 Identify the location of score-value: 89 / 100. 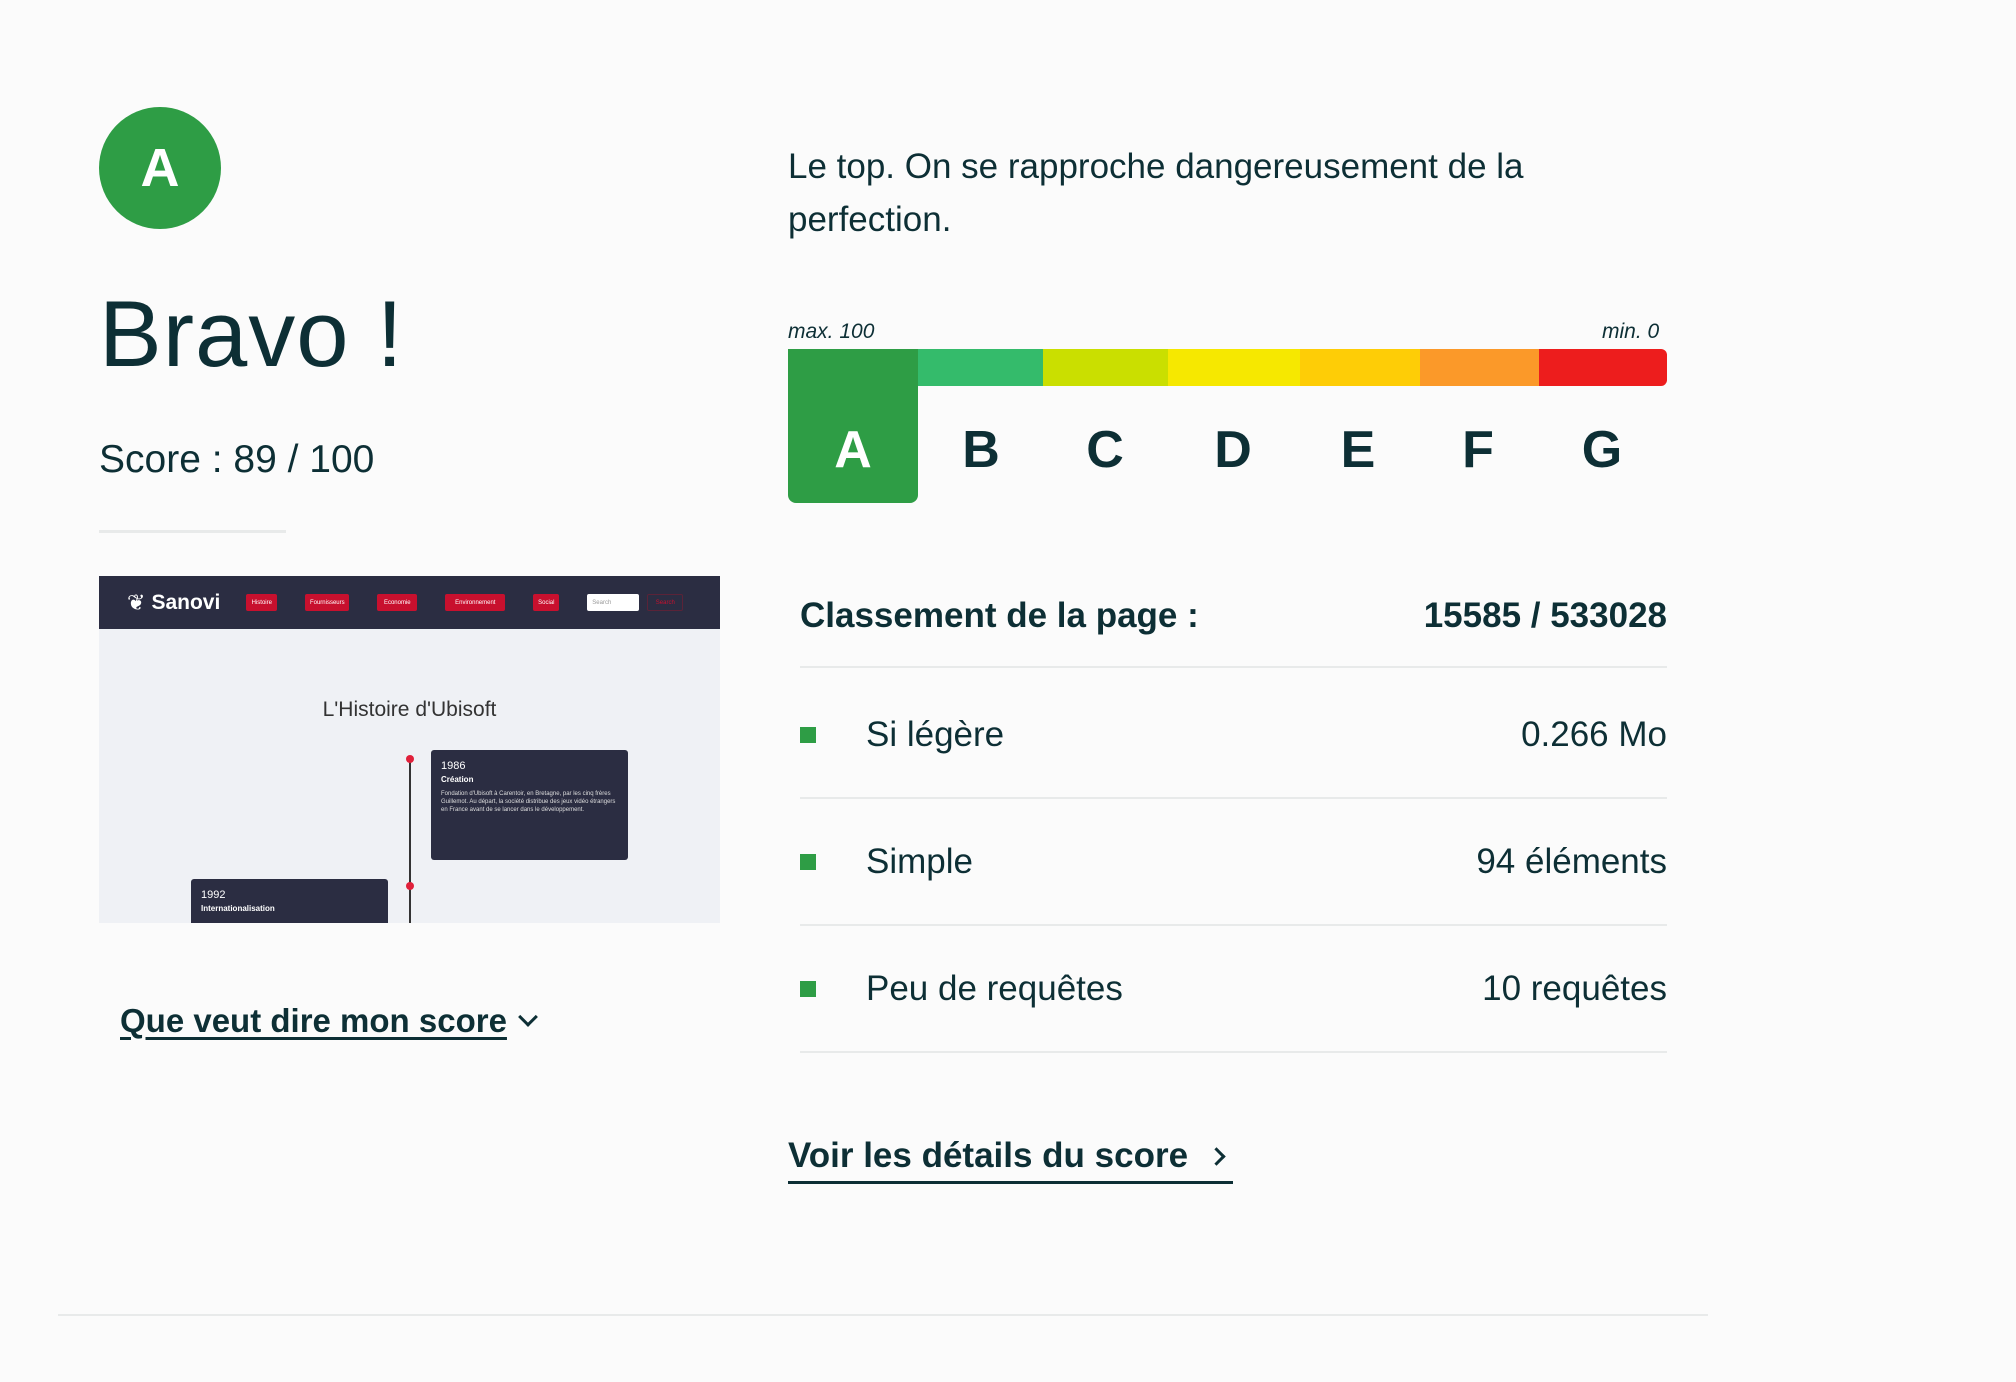
(304, 459).